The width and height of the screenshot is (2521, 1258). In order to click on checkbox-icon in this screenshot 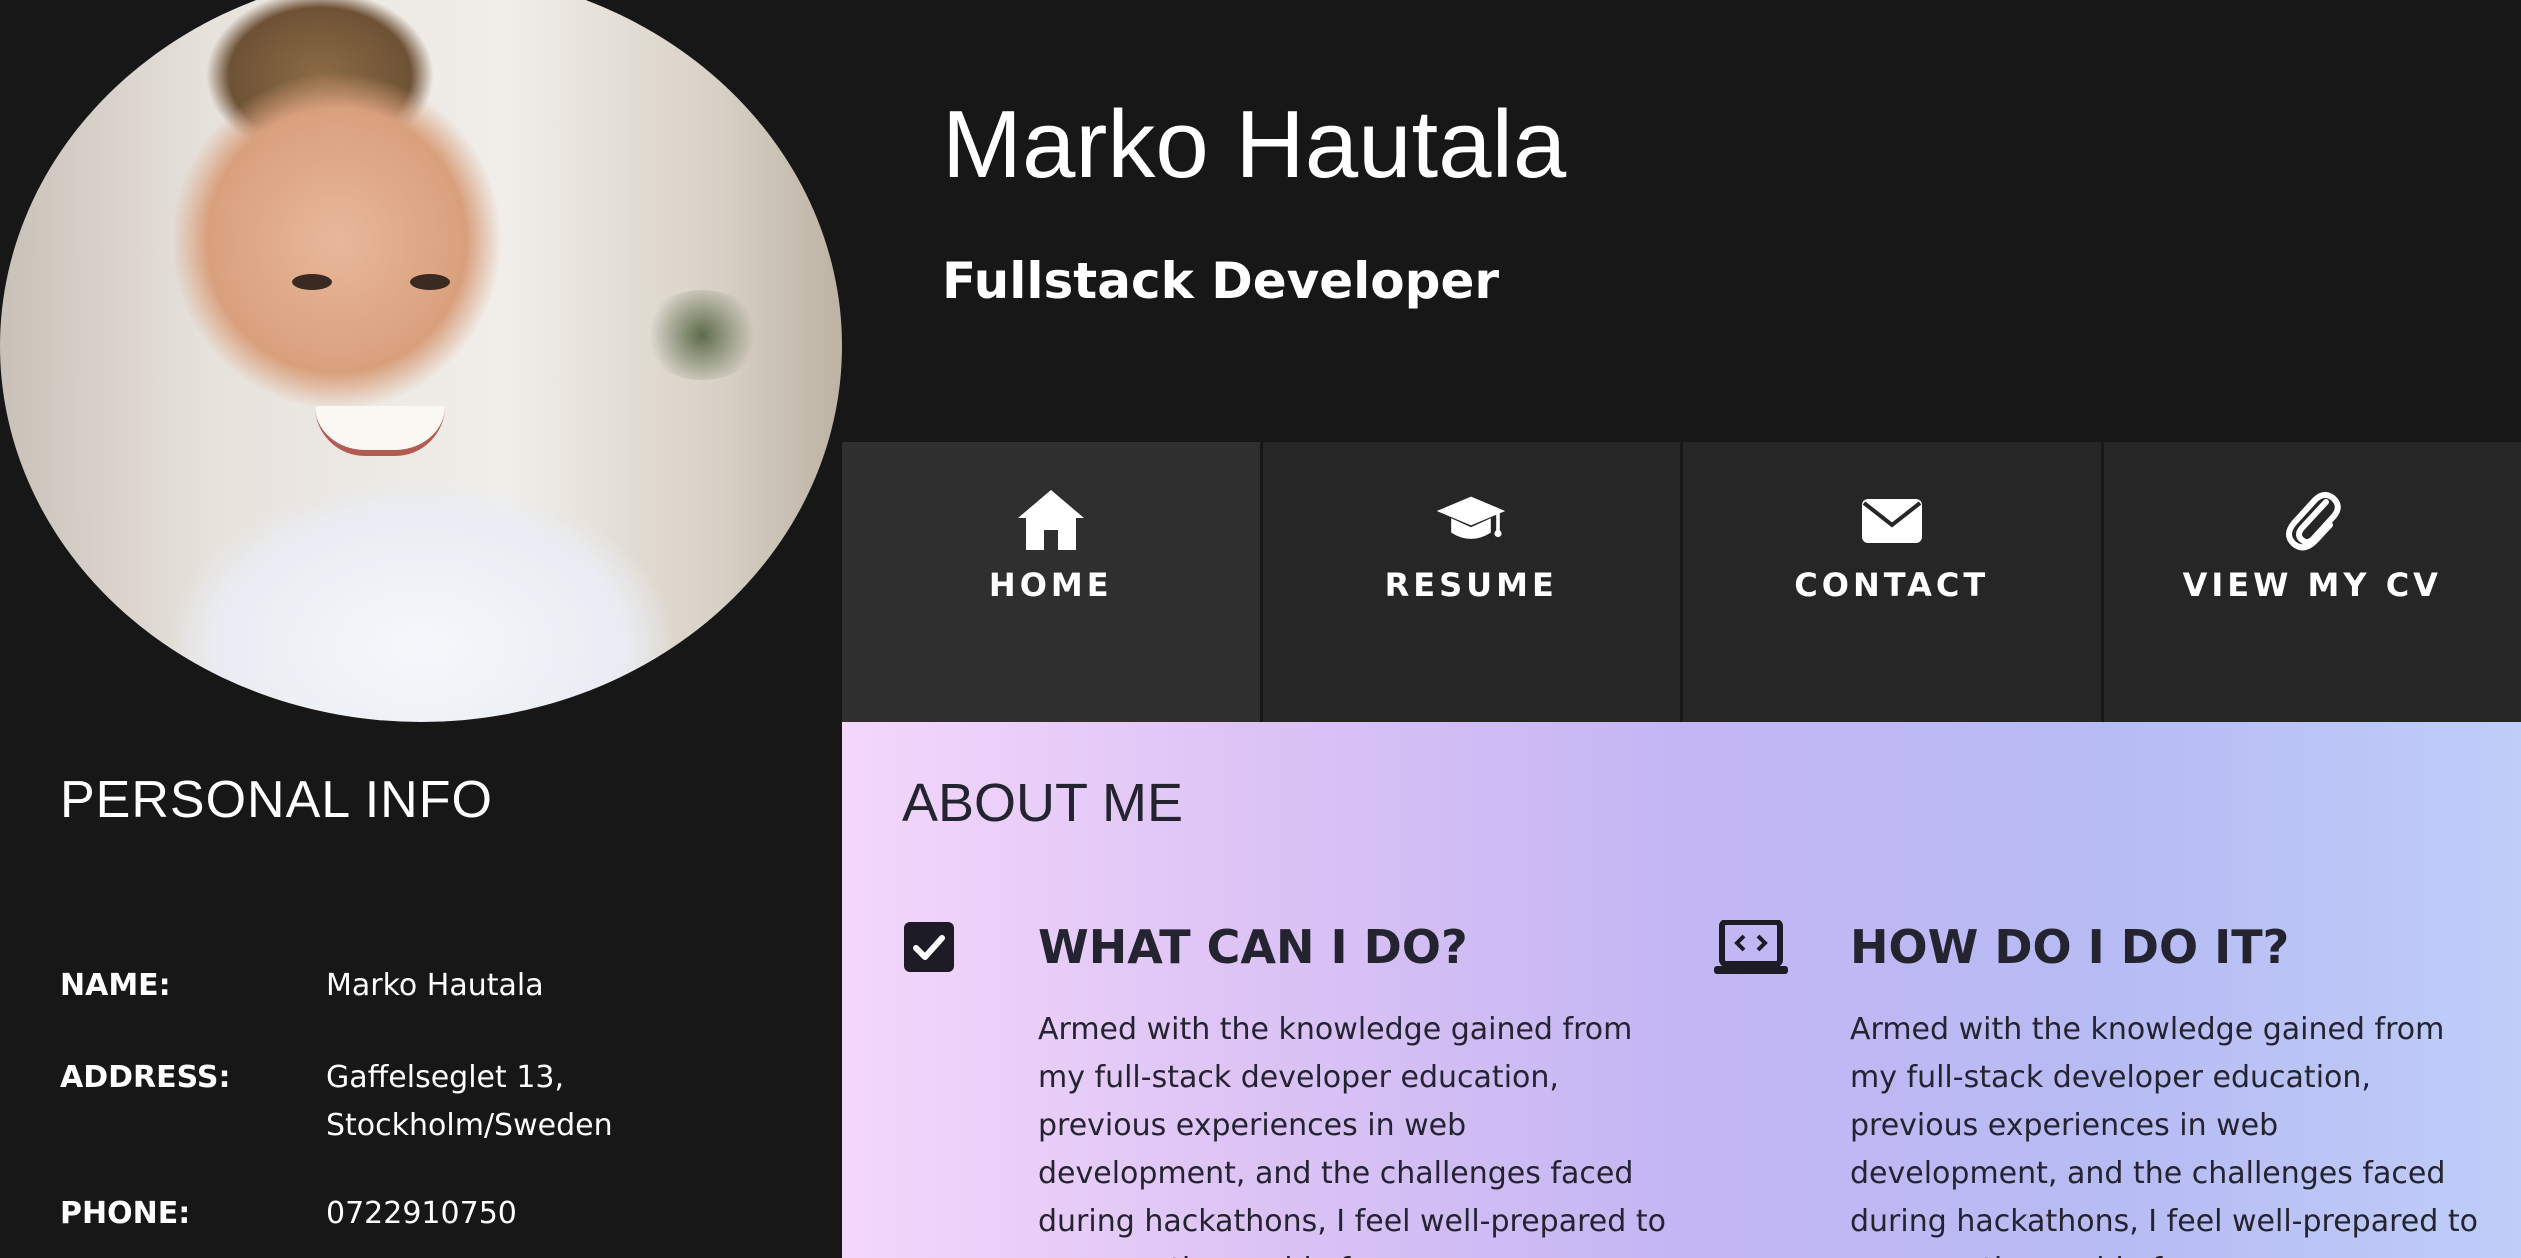, I will do `click(930, 948)`.